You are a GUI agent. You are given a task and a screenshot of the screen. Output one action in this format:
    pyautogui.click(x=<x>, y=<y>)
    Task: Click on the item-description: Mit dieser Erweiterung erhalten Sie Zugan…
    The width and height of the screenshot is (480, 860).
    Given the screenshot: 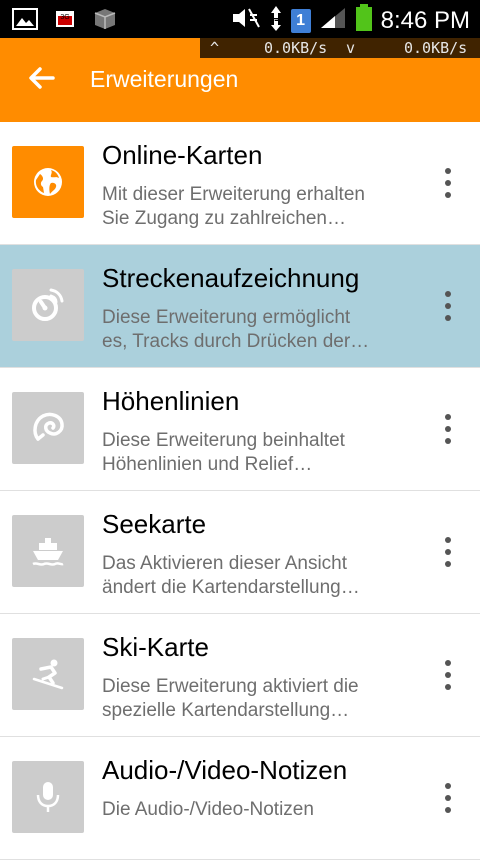 What is the action you would take?
    pyautogui.click(x=233, y=206)
    